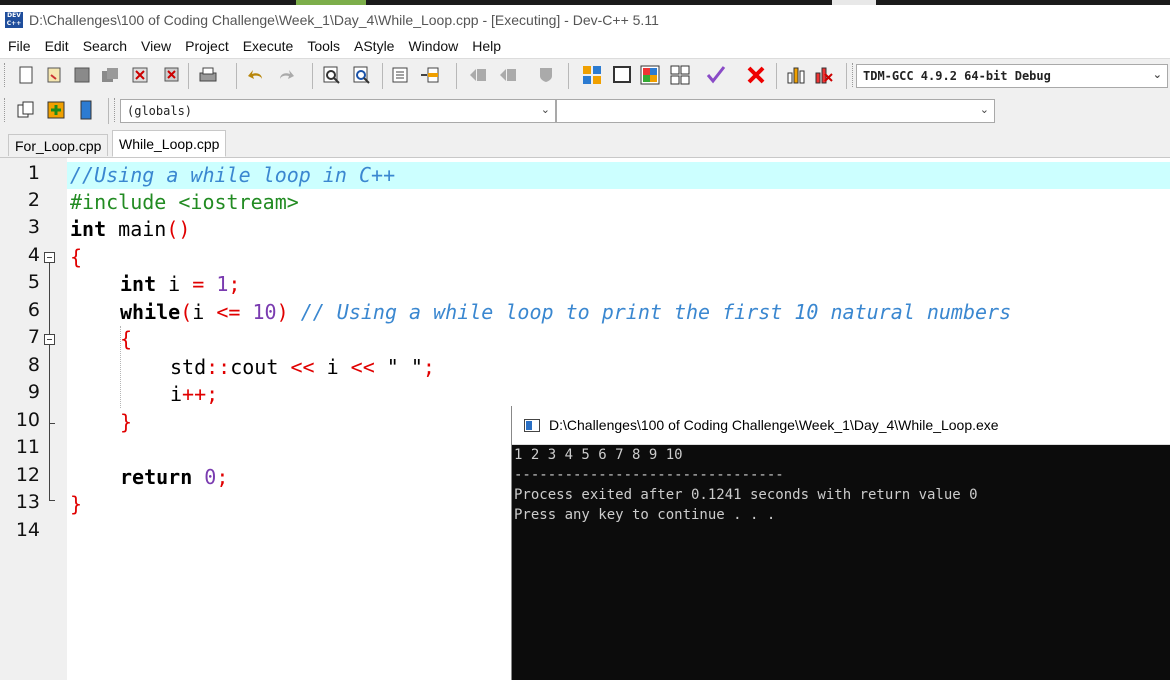  Describe the element at coordinates (33, 255) in the screenshot. I see `line-number: 4` at that location.